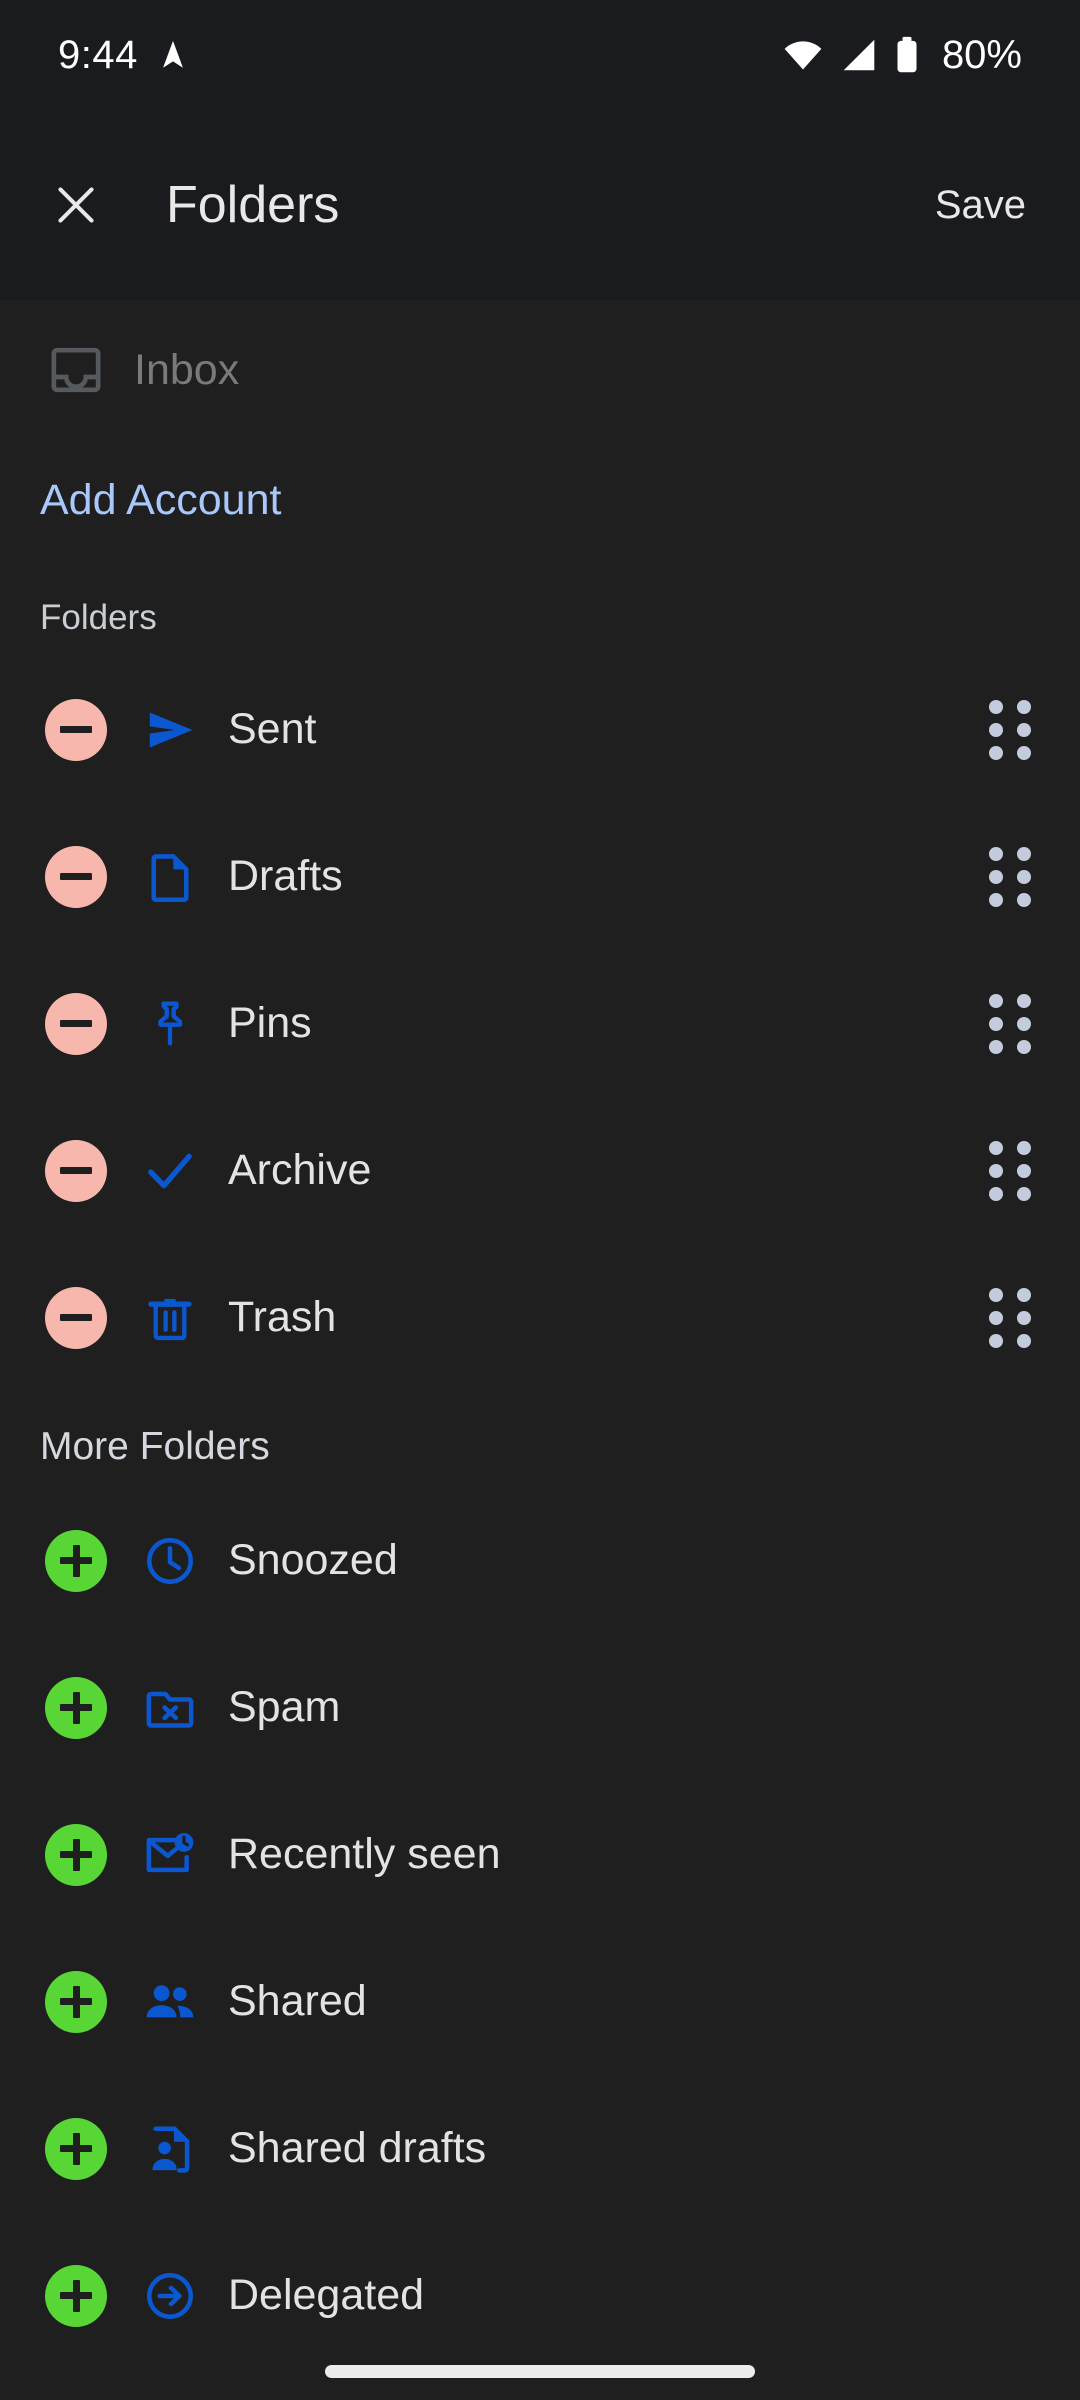 This screenshot has height=2400, width=1080. I want to click on section-heading-folders: Folders, so click(98, 617).